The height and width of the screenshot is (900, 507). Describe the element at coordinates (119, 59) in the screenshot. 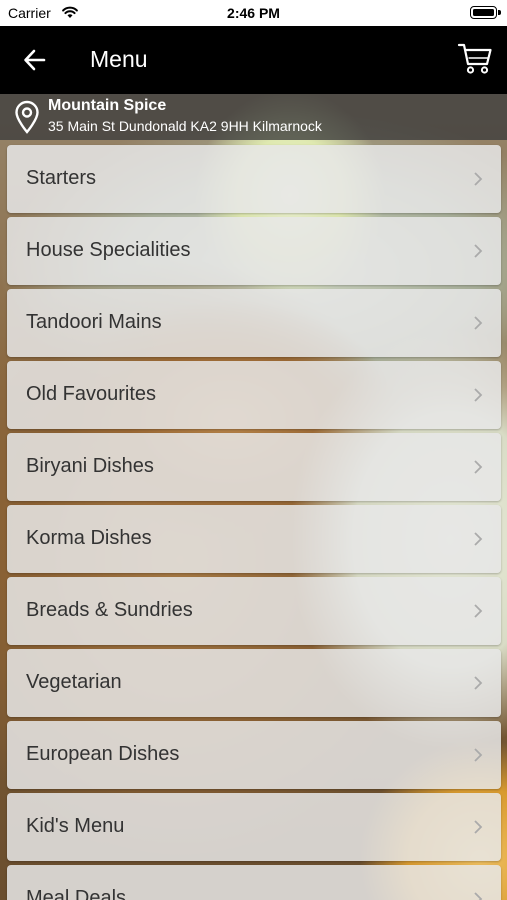

I see `page-title: Menu` at that location.